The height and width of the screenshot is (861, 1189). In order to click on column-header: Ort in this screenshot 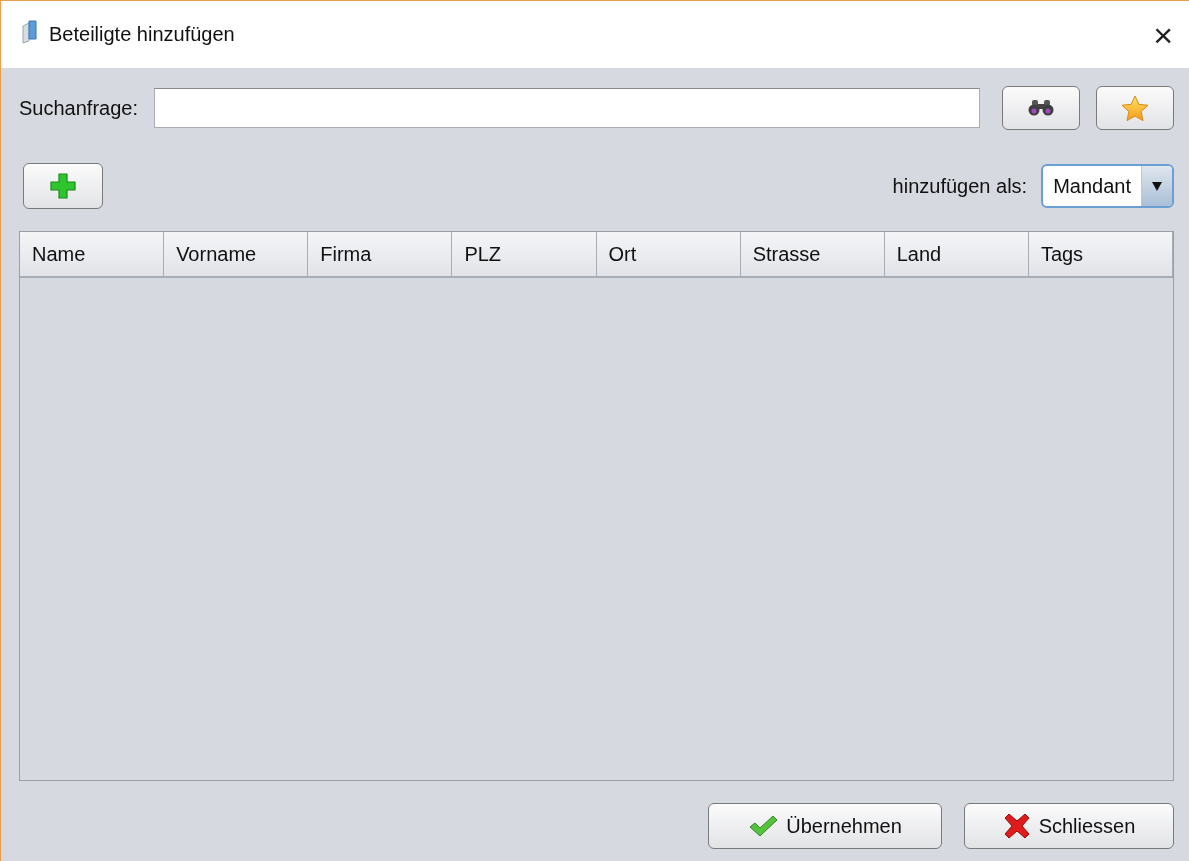, I will do `click(668, 254)`.